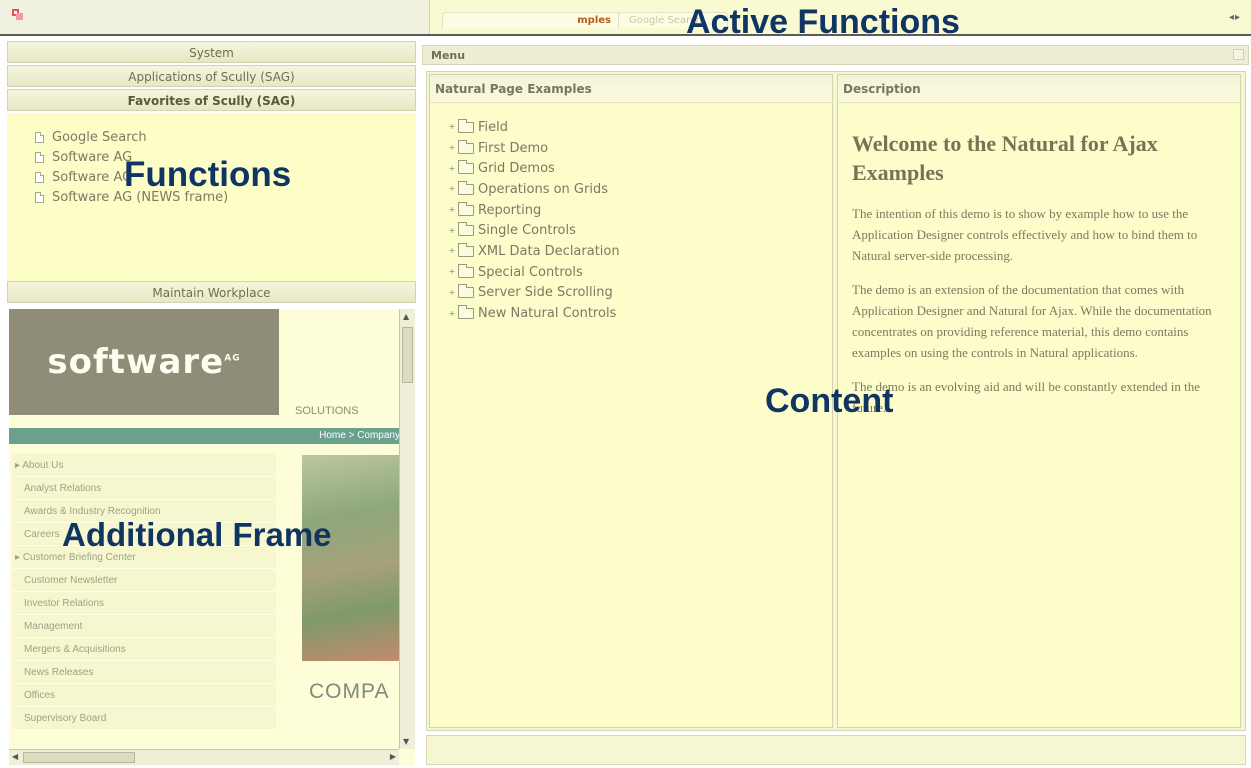 Image resolution: width=1251 pixels, height=768 pixels. What do you see at coordinates (144, 488) in the screenshot?
I see `nav-item-analyst-relations: Analyst Relations` at bounding box center [144, 488].